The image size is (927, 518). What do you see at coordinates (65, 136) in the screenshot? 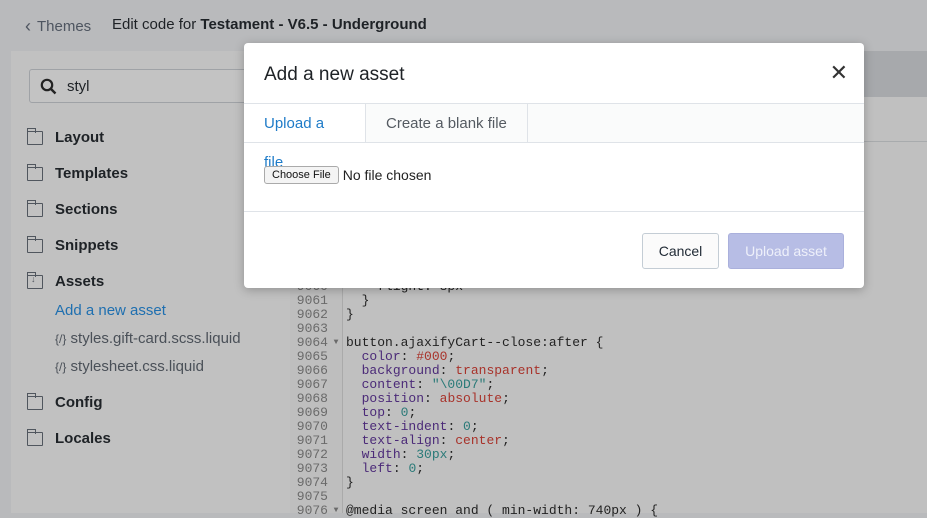
I see `folder-layout: Layout` at bounding box center [65, 136].